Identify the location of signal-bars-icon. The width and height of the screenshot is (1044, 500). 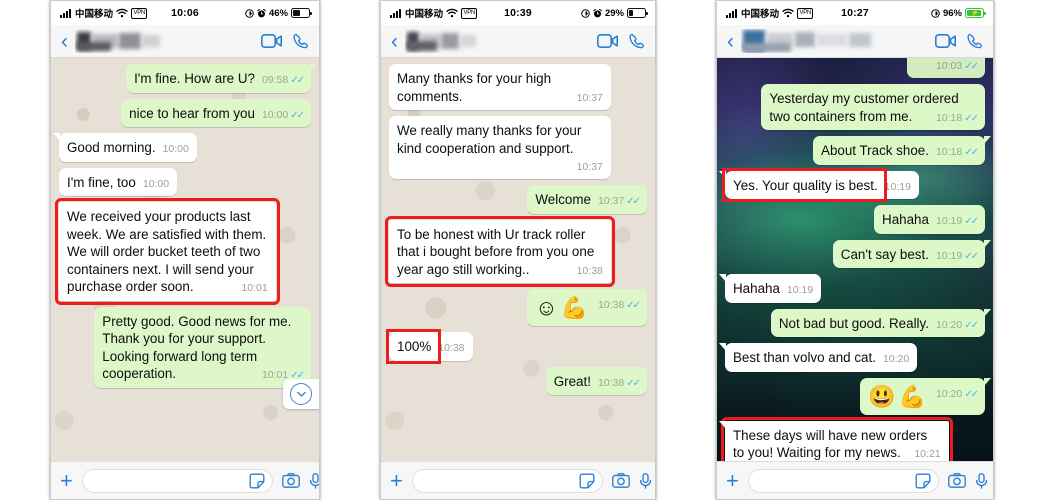
(66, 13).